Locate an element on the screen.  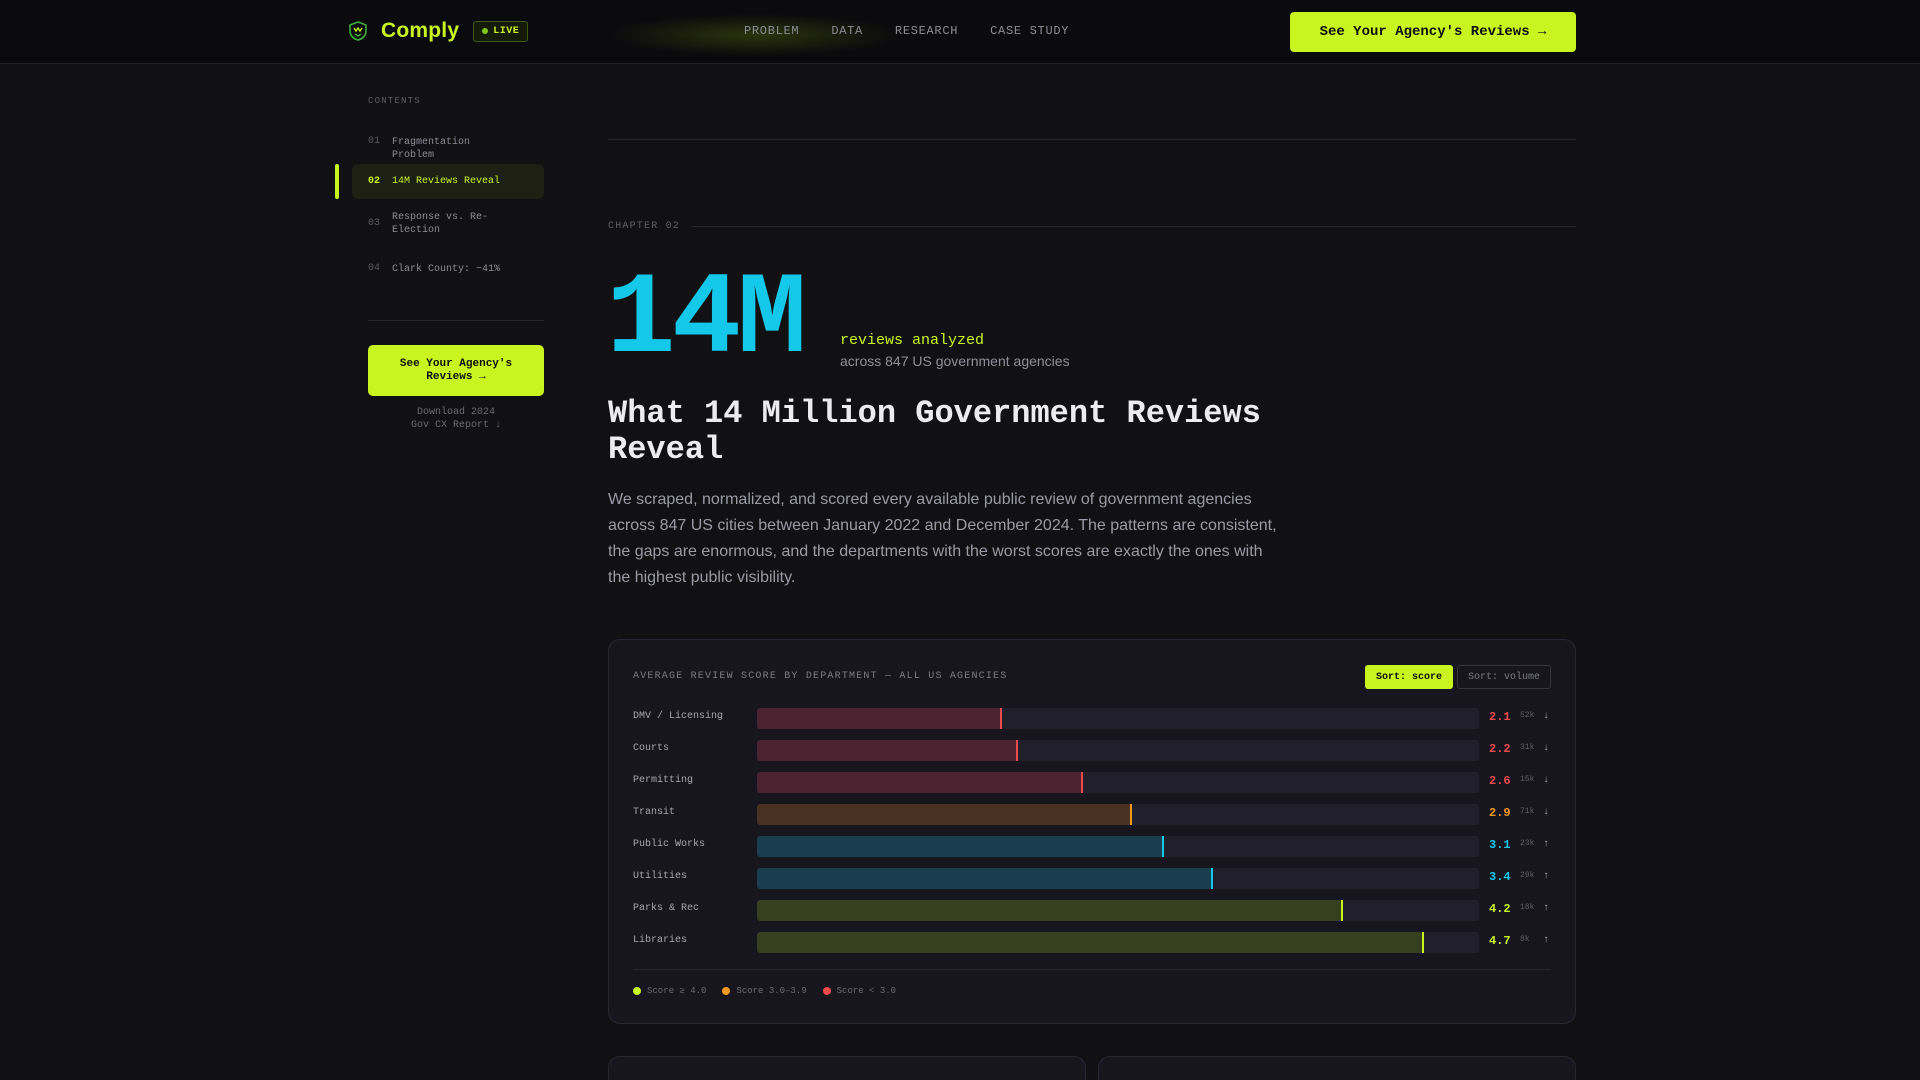
toc-item-reviews-reveal: 02 14M Reviews Reveal is located at coordinates (448, 181).